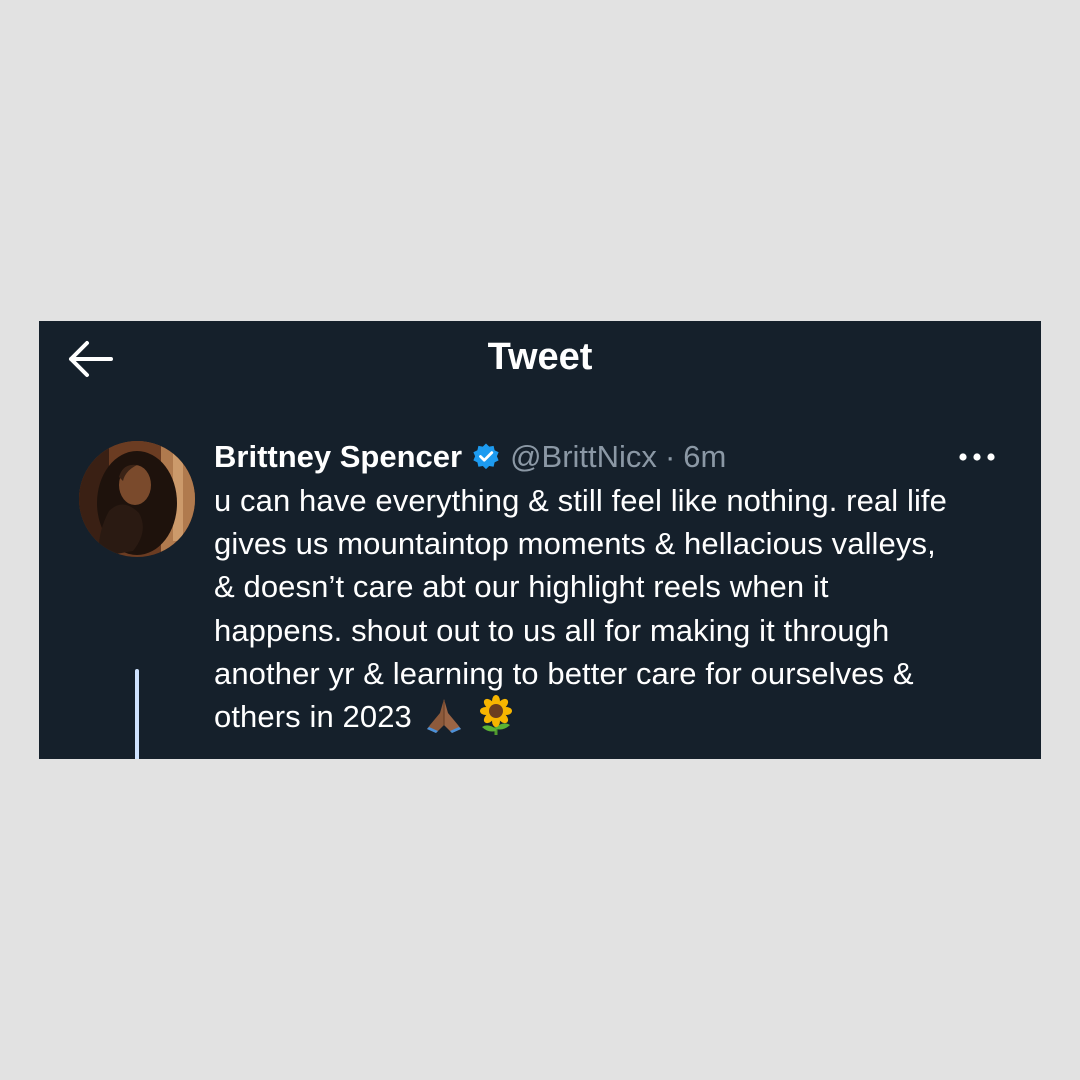 The image size is (1080, 1080). What do you see at coordinates (540, 357) in the screenshot?
I see `page-title: Tweet` at bounding box center [540, 357].